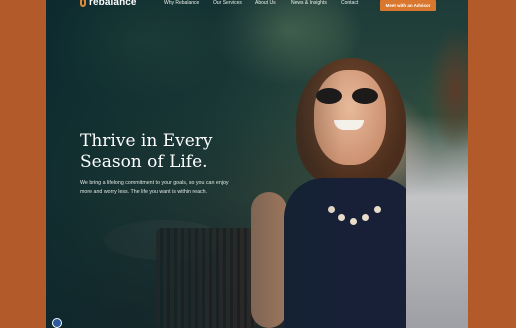 This screenshot has height=328, width=516. Describe the element at coordinates (265, 3) in the screenshot. I see `nav-about-us: About Us` at that location.